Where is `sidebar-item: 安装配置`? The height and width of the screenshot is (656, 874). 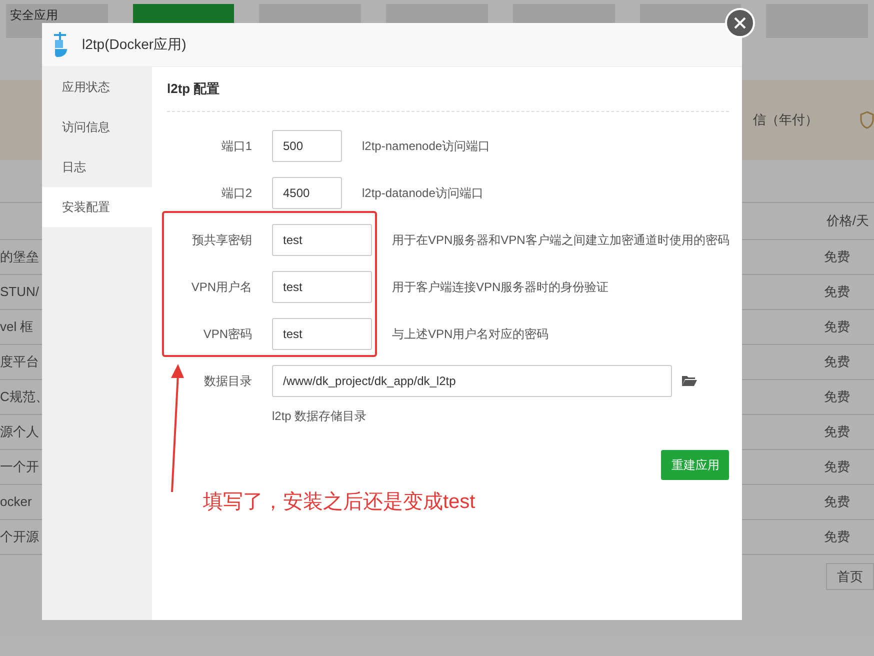
sidebar-item: 安装配置 is located at coordinates (97, 207).